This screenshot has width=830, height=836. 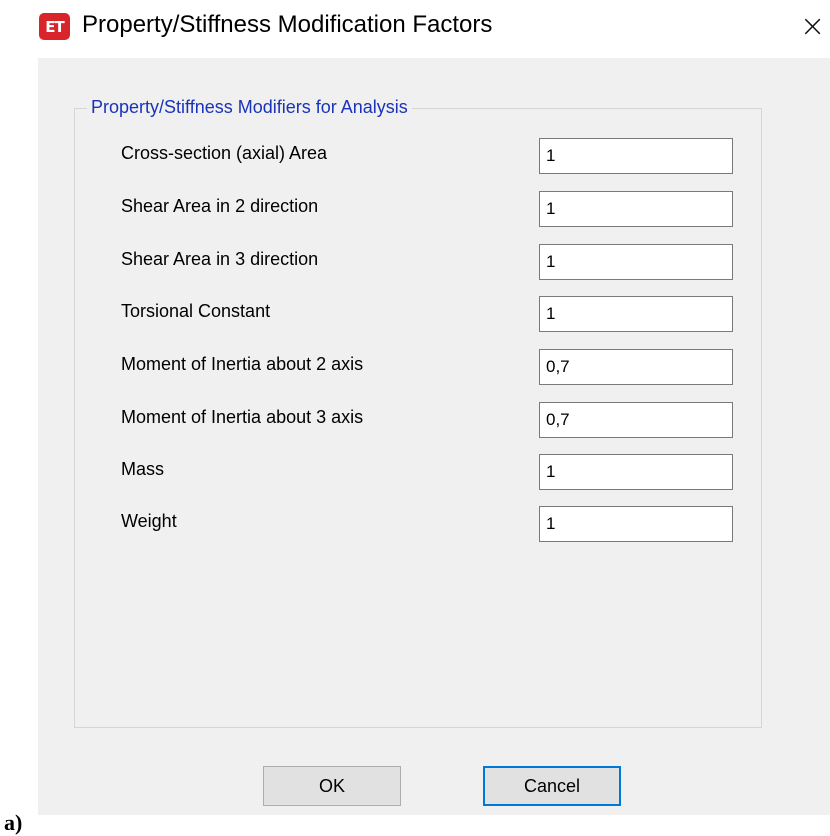 I want to click on ok-button: OK, so click(x=332, y=786).